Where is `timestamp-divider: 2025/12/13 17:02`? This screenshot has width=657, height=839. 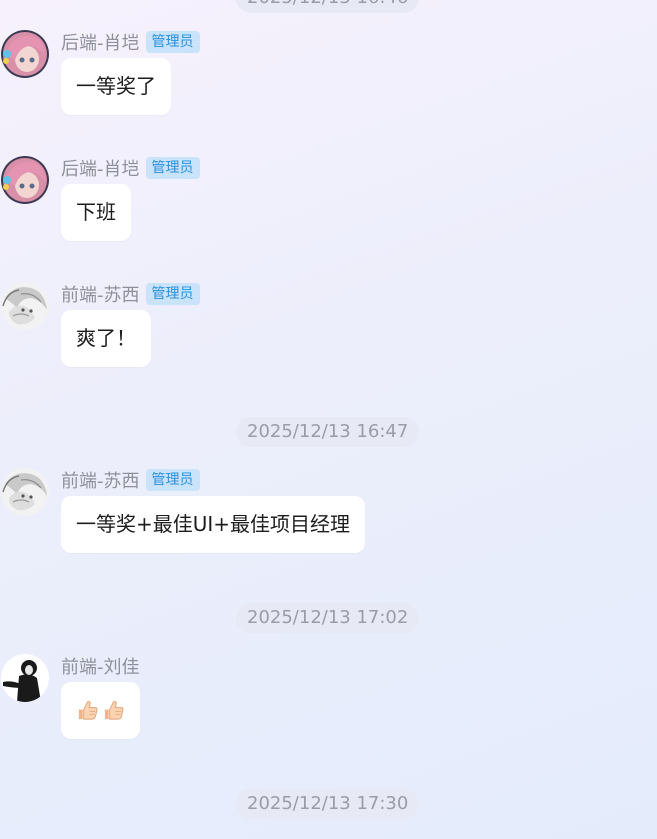
timestamp-divider: 2025/12/13 17:02 is located at coordinates (328, 618).